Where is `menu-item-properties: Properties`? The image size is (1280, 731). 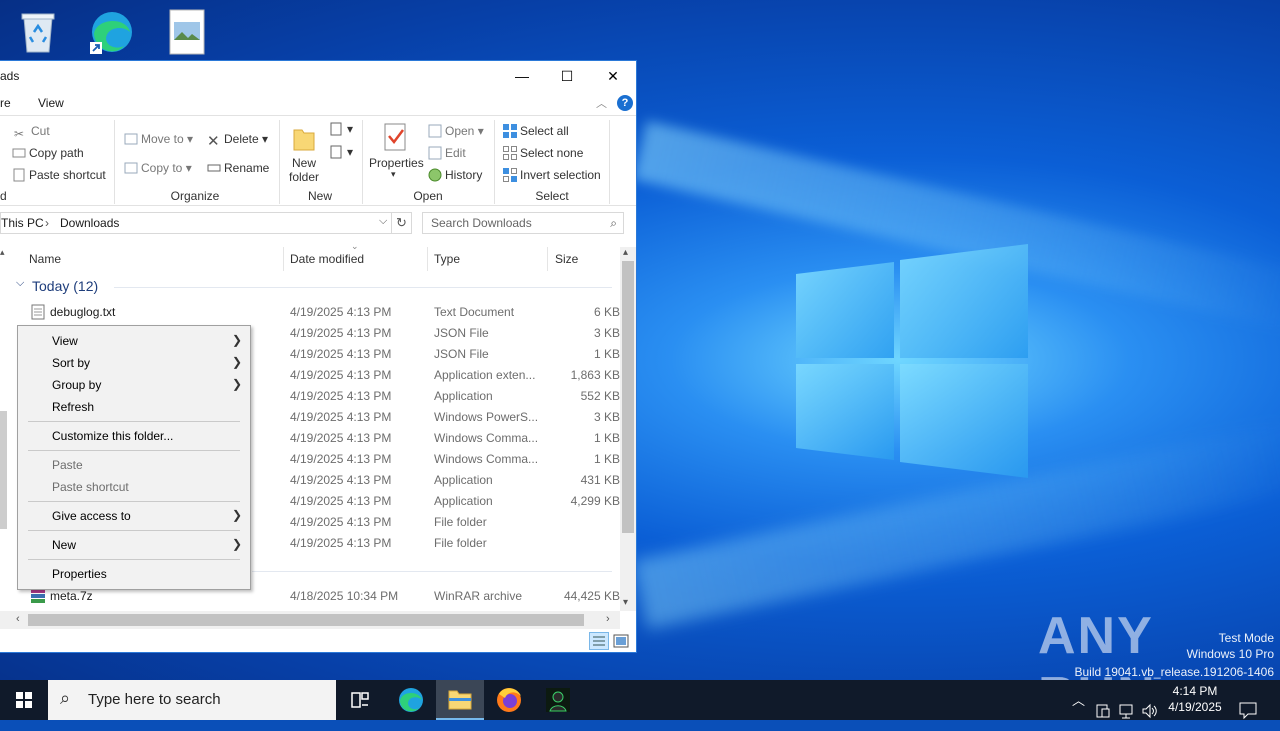 menu-item-properties: Properties is located at coordinates (79, 574).